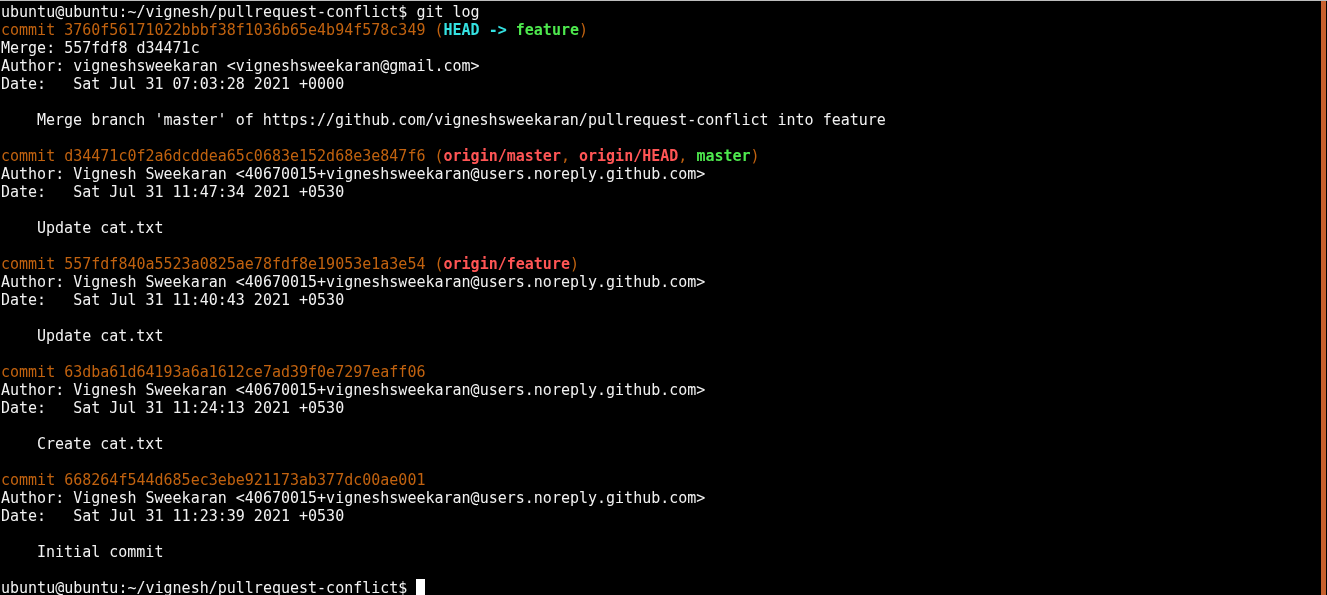  Describe the element at coordinates (100, 552) in the screenshot. I see `commit-message: Initial commit` at that location.